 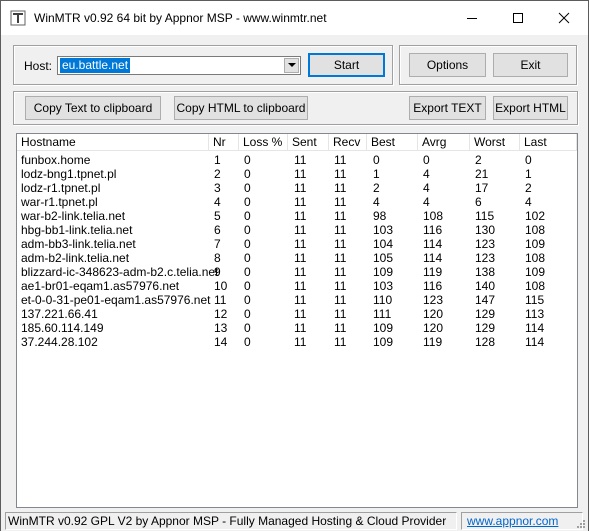 What do you see at coordinates (383, 300) in the screenshot?
I see `cell-best: 110` at bounding box center [383, 300].